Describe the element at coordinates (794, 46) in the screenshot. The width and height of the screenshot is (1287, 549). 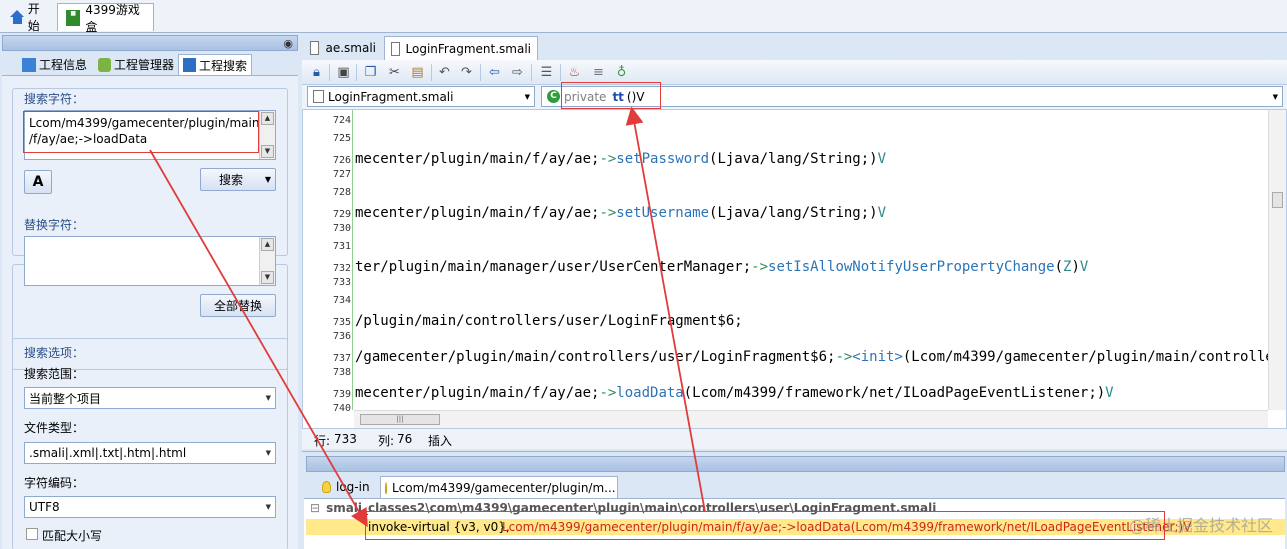
I see `file-tab-bar: ae.smali LoginFragment.smali` at that location.